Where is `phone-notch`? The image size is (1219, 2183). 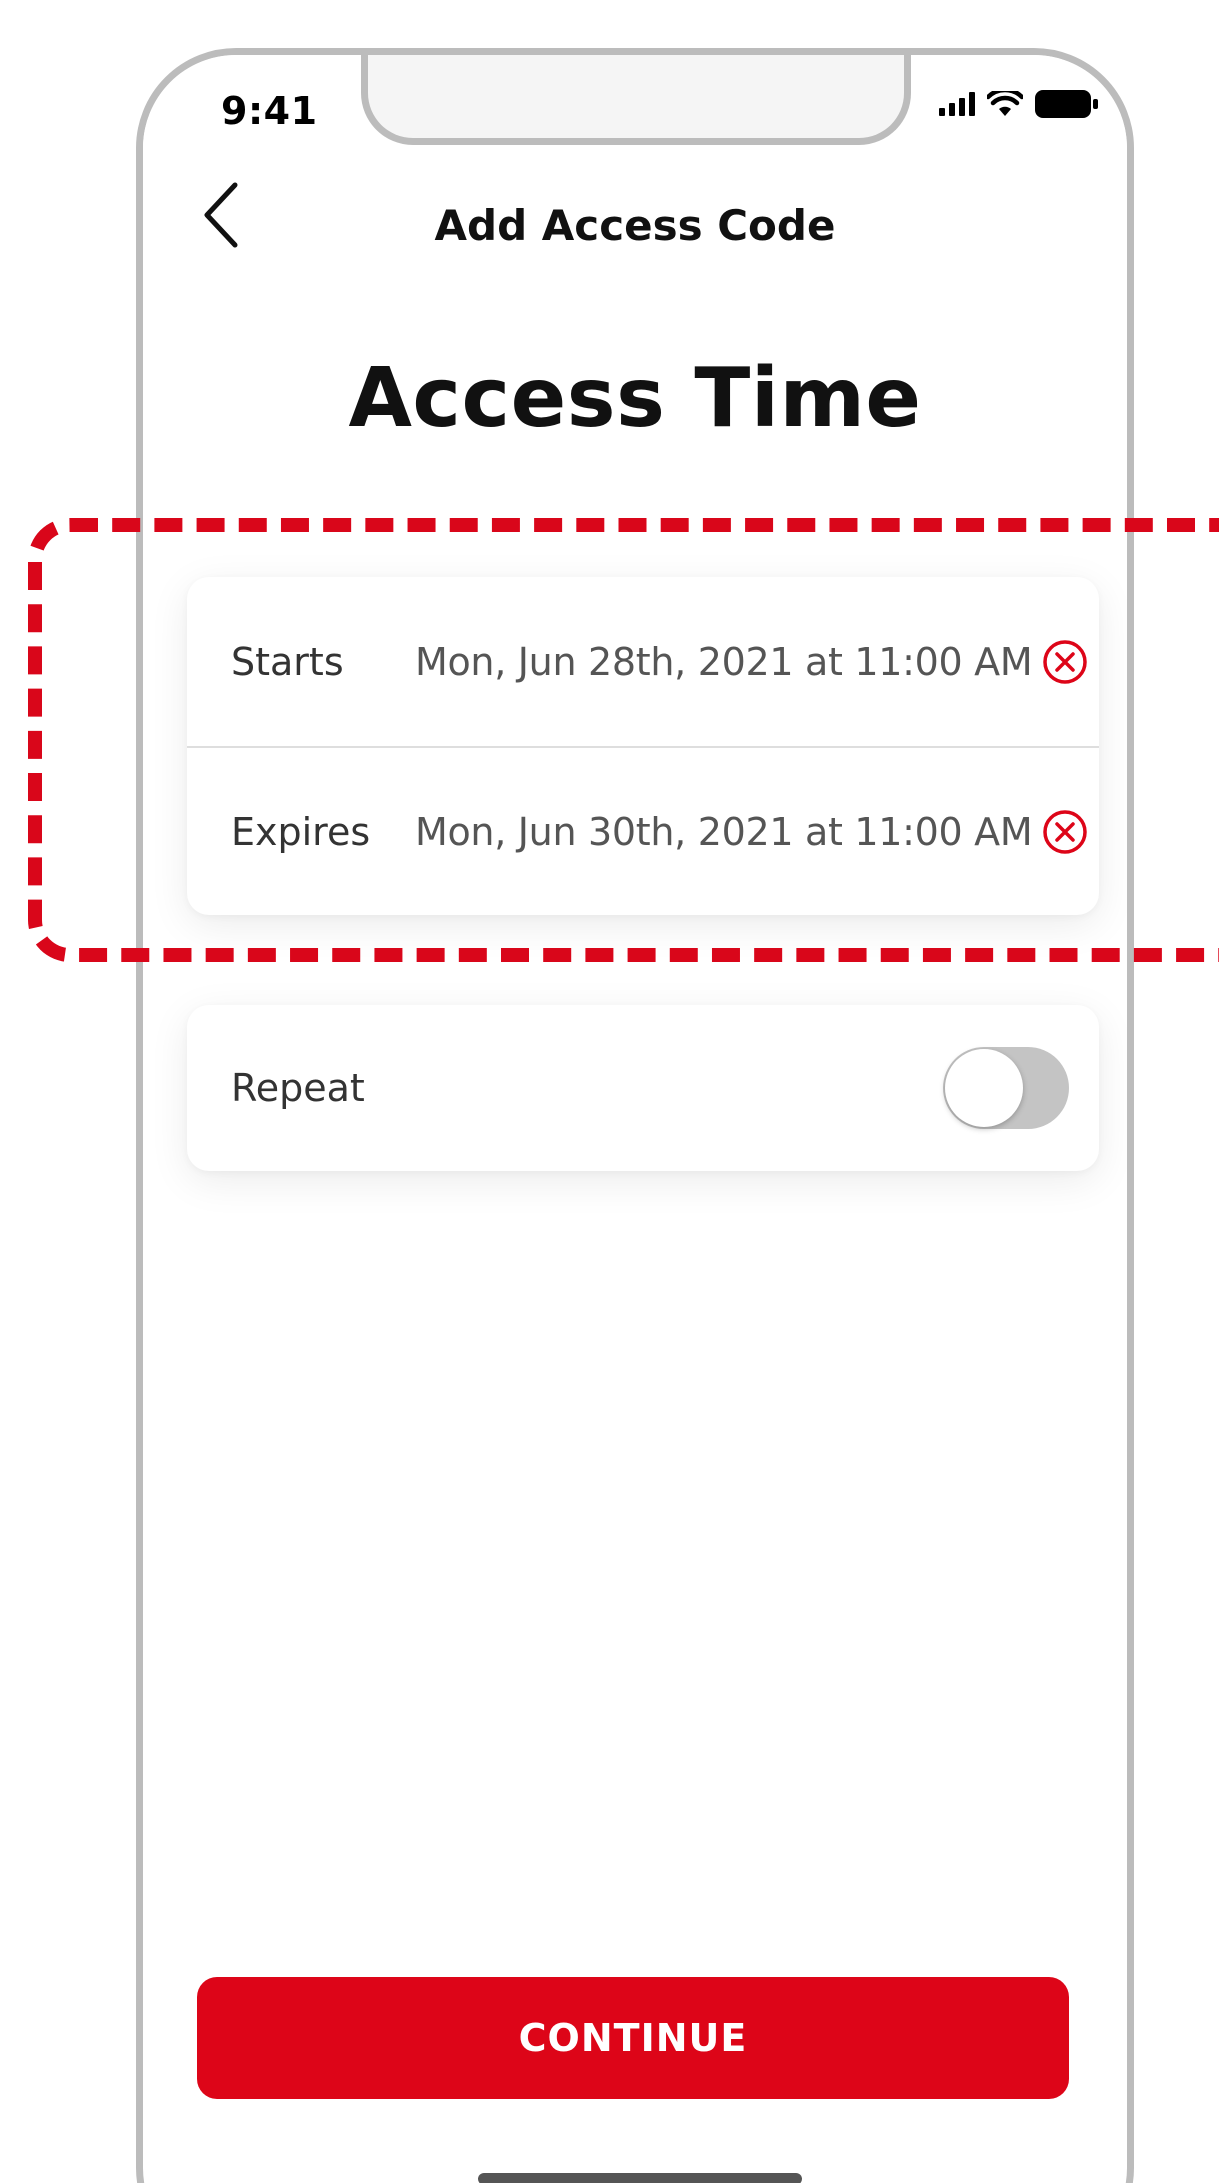 phone-notch is located at coordinates (636, 100).